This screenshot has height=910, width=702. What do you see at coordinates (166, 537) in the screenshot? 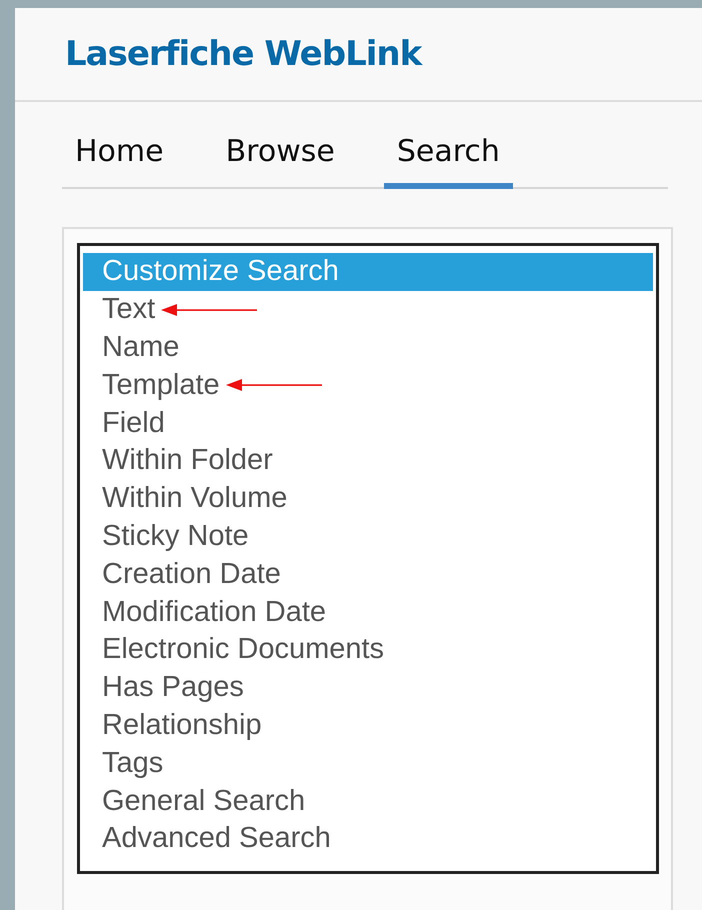
I see `list-option: Sticky Note` at bounding box center [166, 537].